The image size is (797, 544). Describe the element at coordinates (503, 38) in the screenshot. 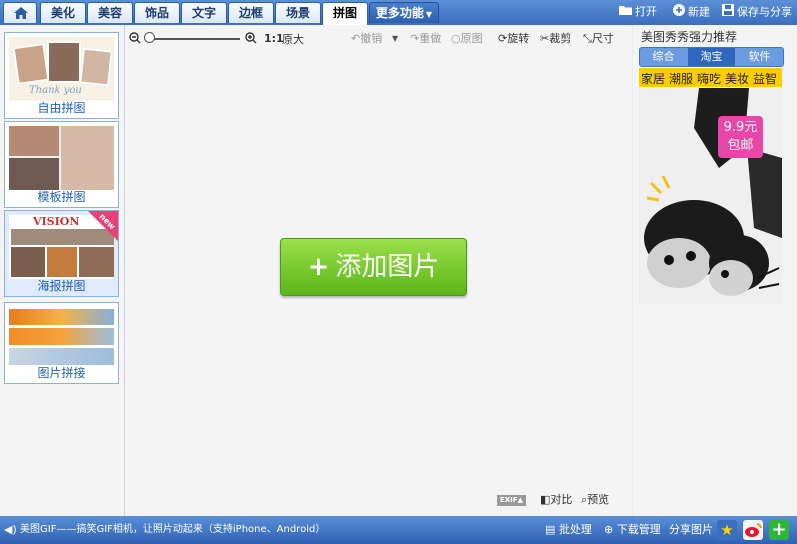

I see `rotate-icon: ⟳` at that location.